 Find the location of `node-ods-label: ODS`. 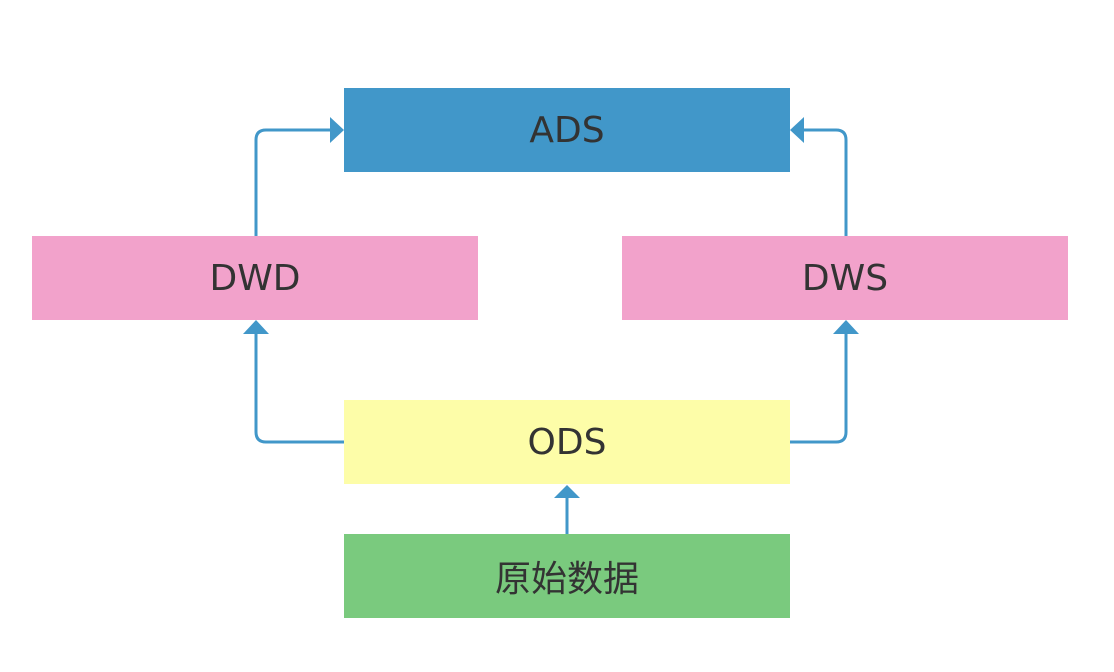

node-ods-label: ODS is located at coordinates (567, 442).